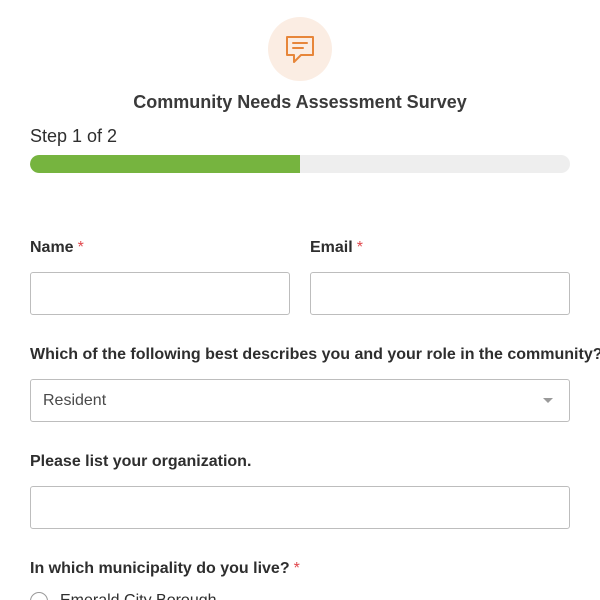  Describe the element at coordinates (300, 102) in the screenshot. I see `form-title: Community Needs Assessment Survey` at that location.